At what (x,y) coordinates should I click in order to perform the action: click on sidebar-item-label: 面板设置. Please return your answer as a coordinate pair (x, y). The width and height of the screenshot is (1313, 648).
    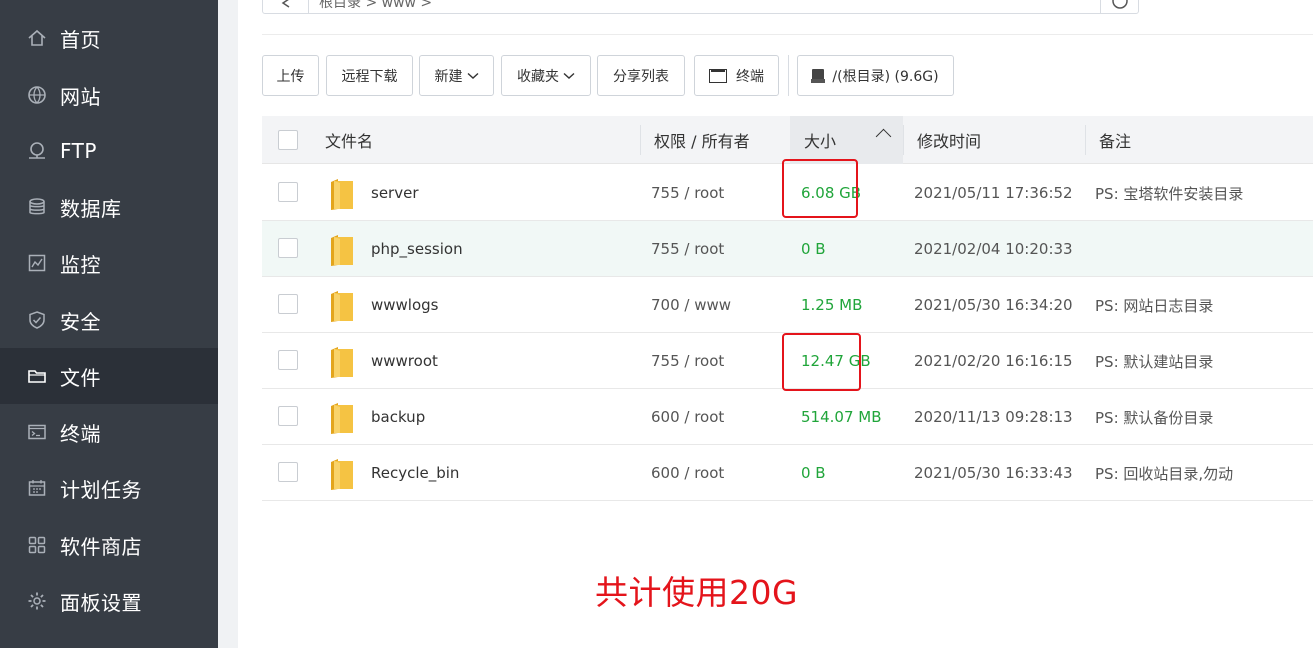
    Looking at the image, I should click on (101, 602).